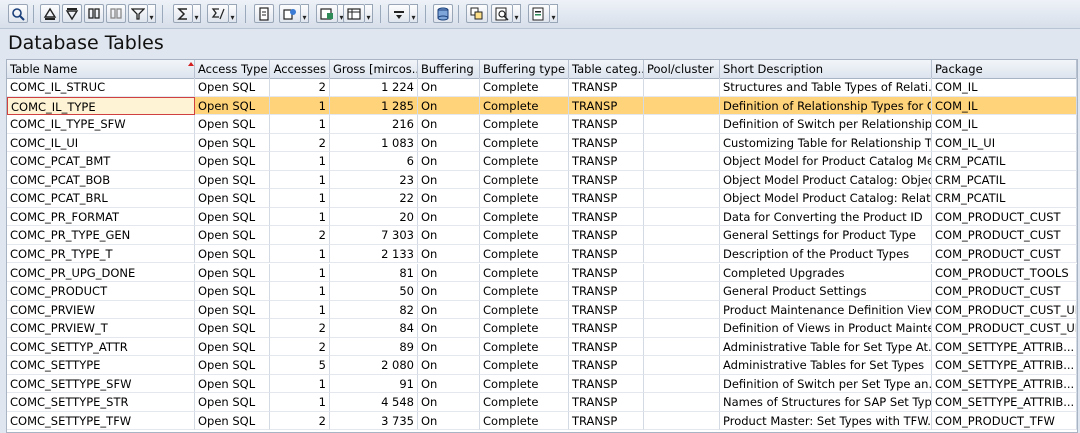 This screenshot has height=433, width=1080. Describe the element at coordinates (101, 124) in the screenshot. I see `cell-table-name: COMC_IL_TYPE_SFW` at that location.